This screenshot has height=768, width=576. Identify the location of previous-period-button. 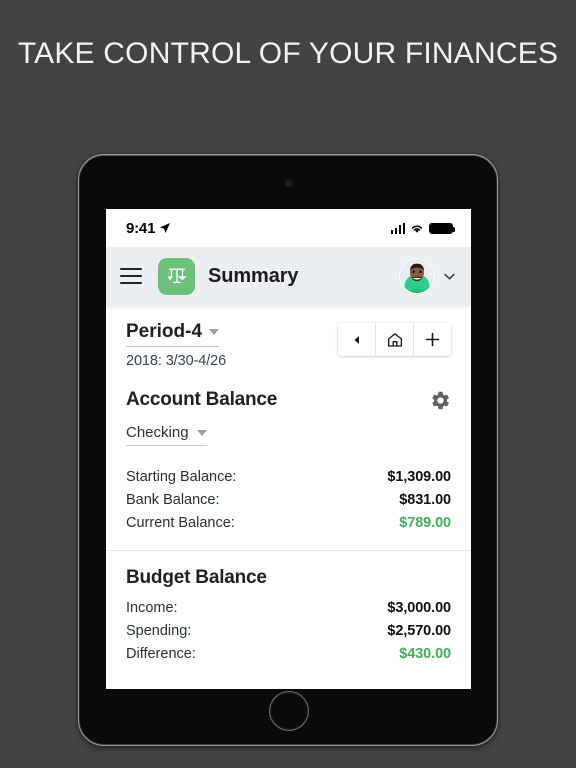
(357, 339).